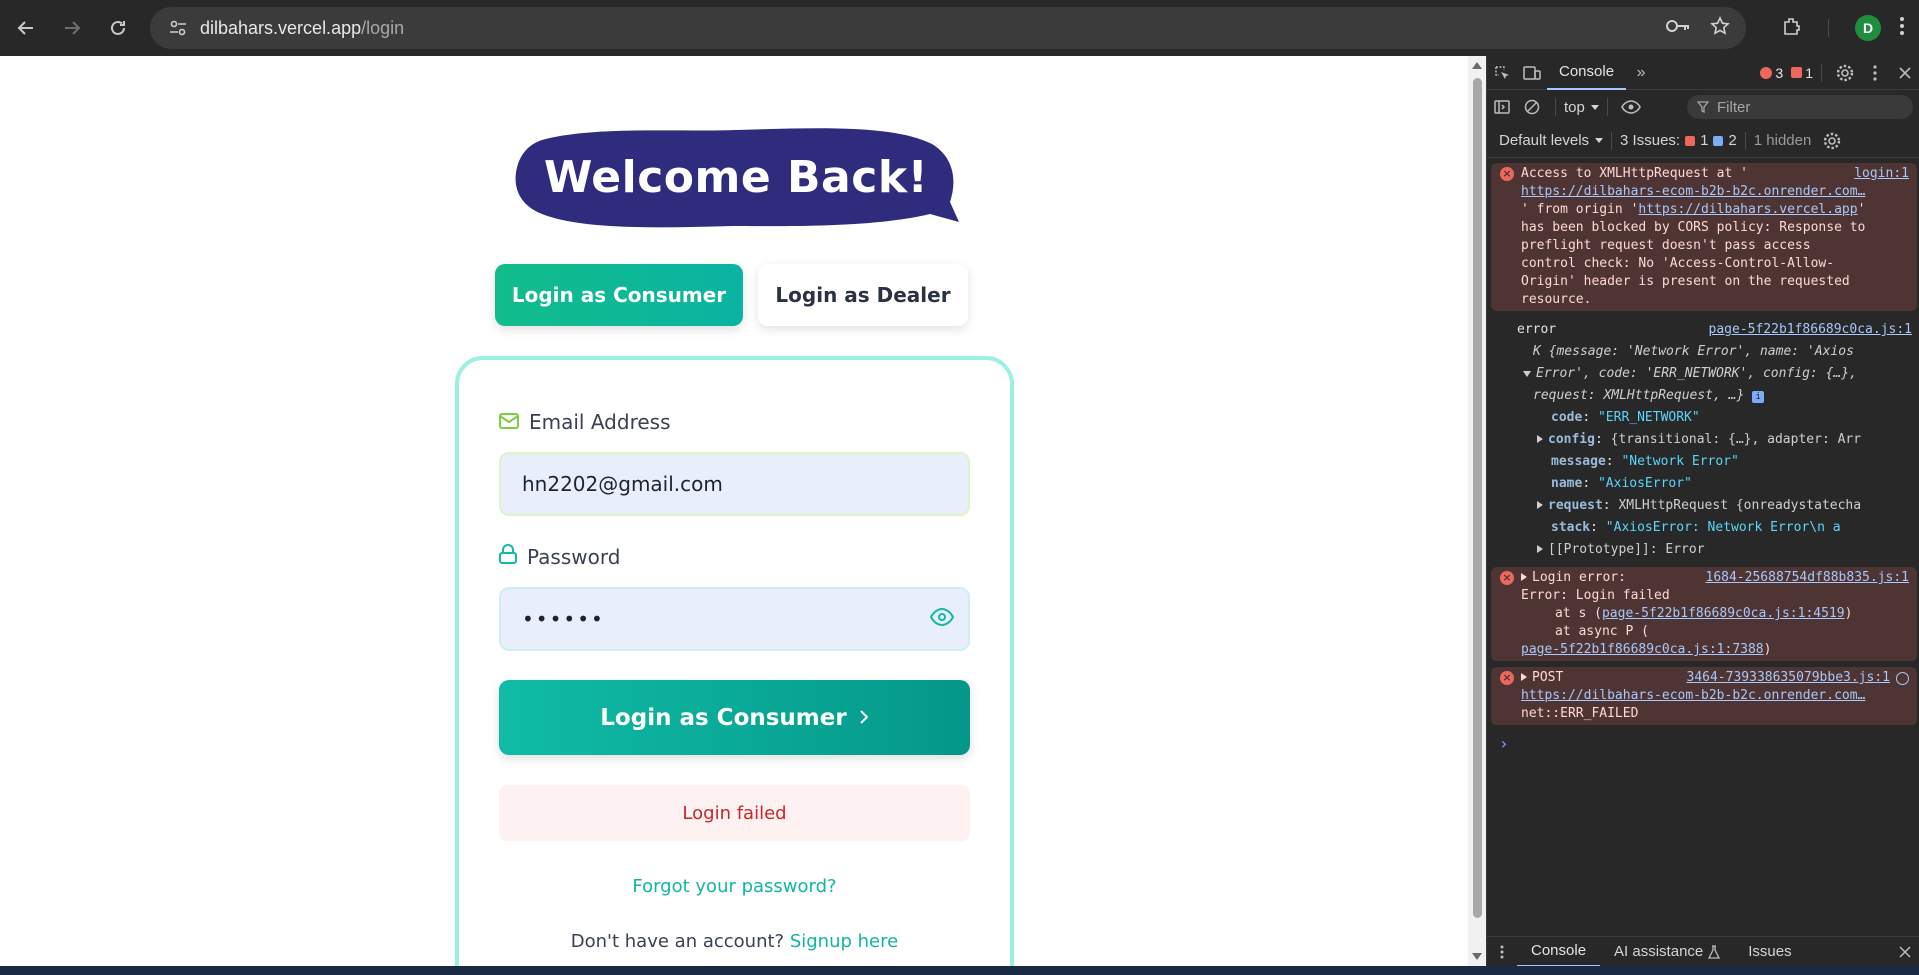 This screenshot has height=975, width=1919. What do you see at coordinates (1902, 678) in the screenshot?
I see `network-globe-icon` at bounding box center [1902, 678].